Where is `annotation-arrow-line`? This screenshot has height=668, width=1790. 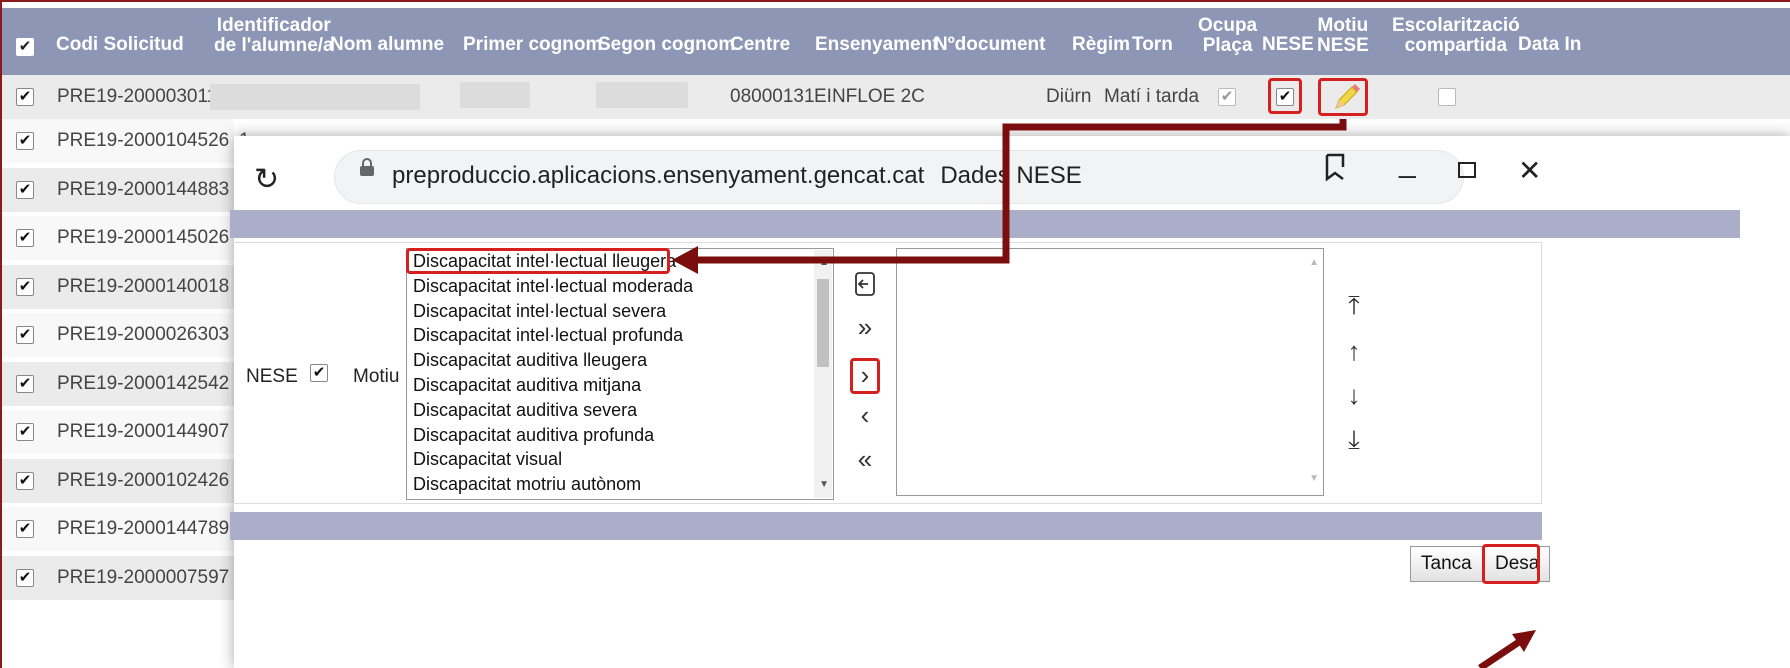
annotation-arrow-line is located at coordinates (1018, 191).